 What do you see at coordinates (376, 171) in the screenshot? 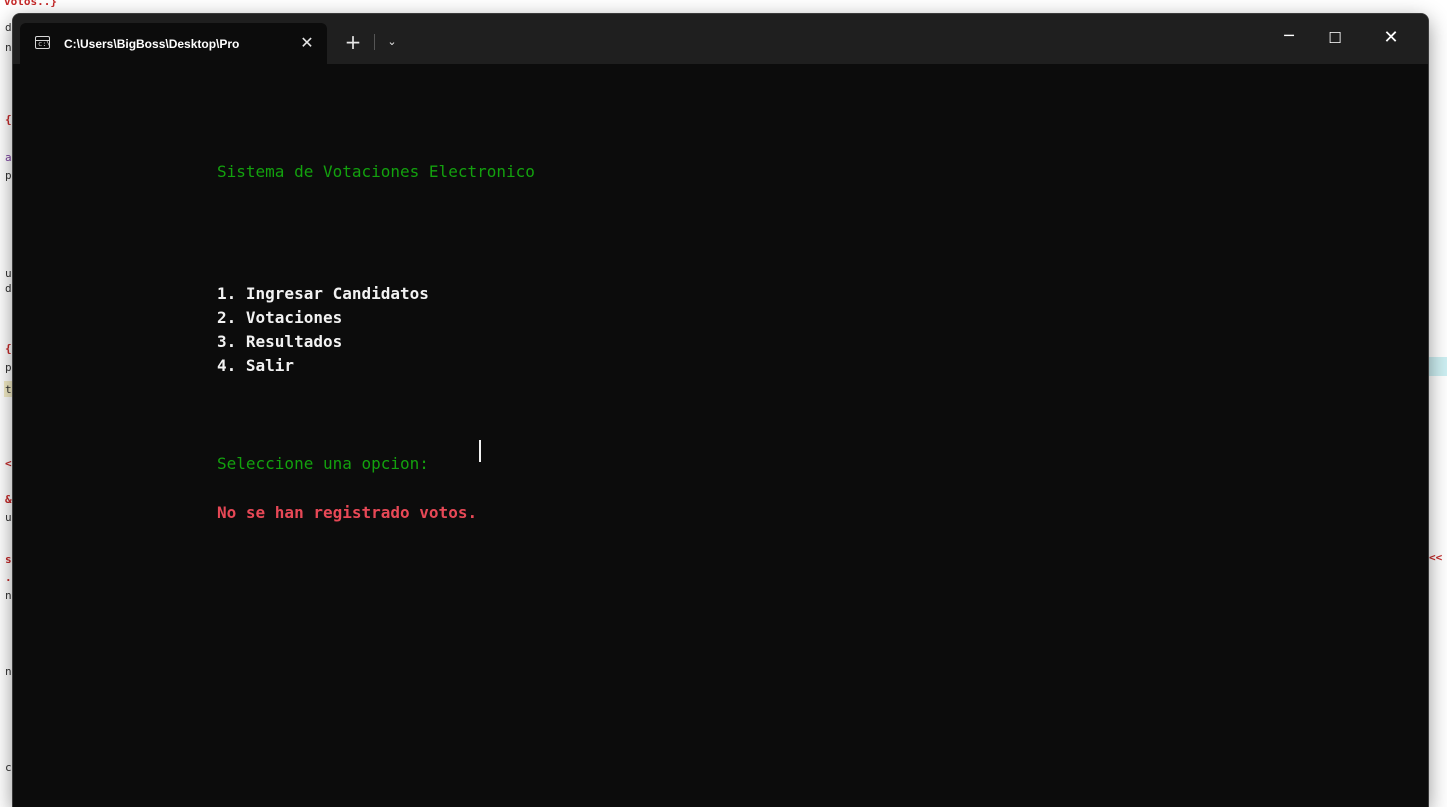
I see `console-title: Sistema de Votaciones Electronico` at bounding box center [376, 171].